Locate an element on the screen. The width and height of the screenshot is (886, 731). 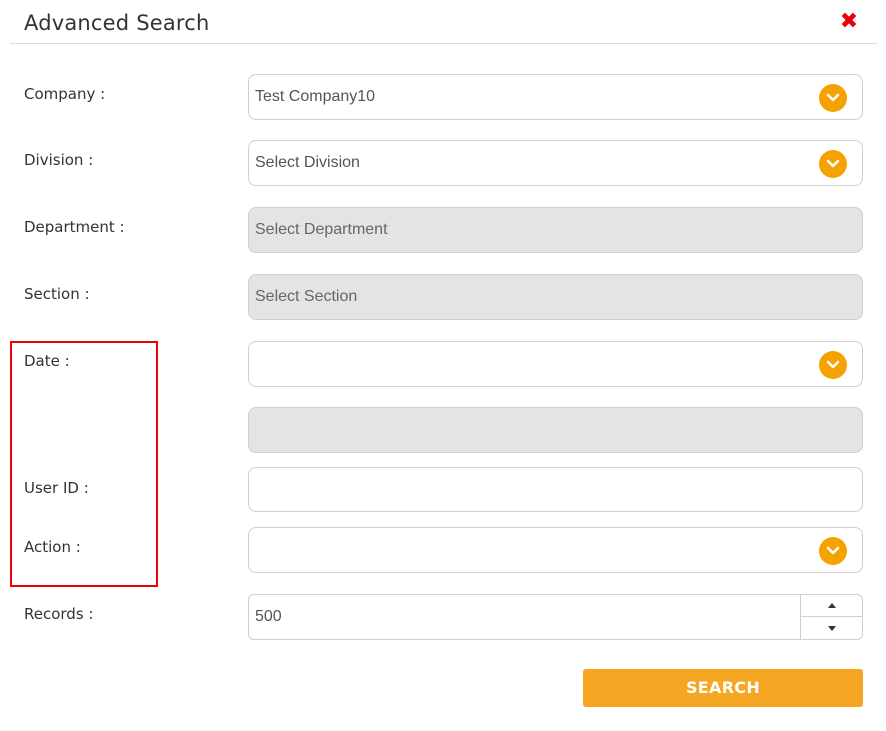
search-button: SEARCH is located at coordinates (723, 688).